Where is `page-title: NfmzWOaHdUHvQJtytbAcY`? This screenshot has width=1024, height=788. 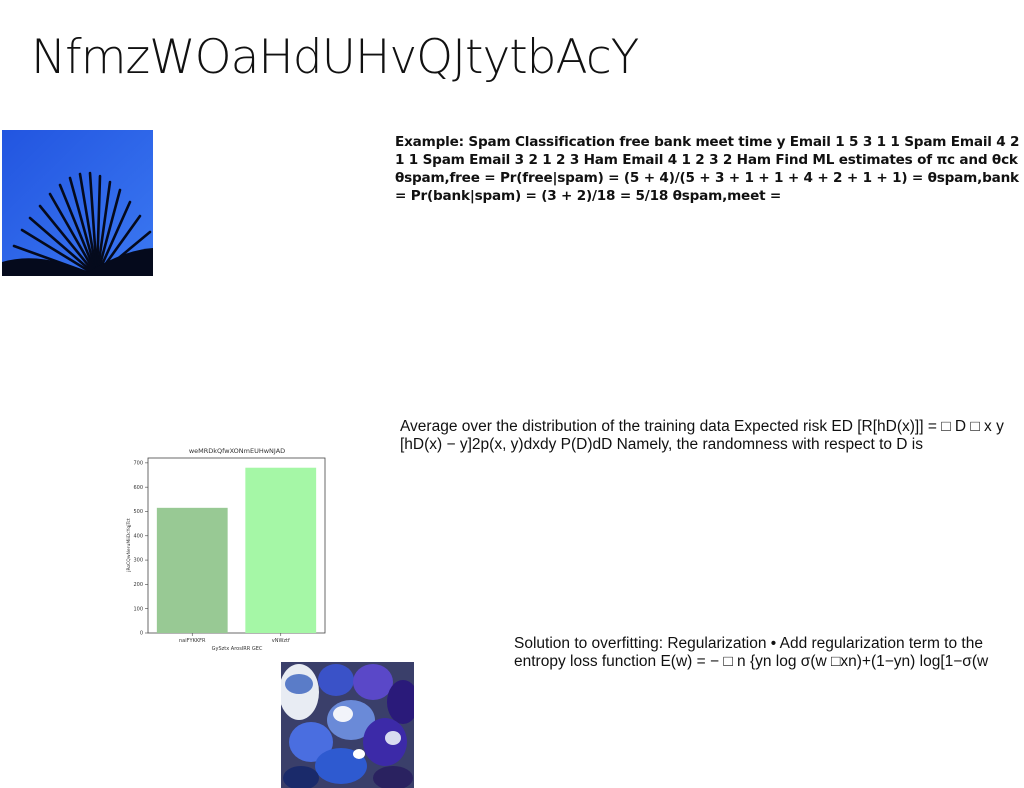 page-title: NfmzWOaHdUHvQJtytbAcY is located at coordinates (335, 57).